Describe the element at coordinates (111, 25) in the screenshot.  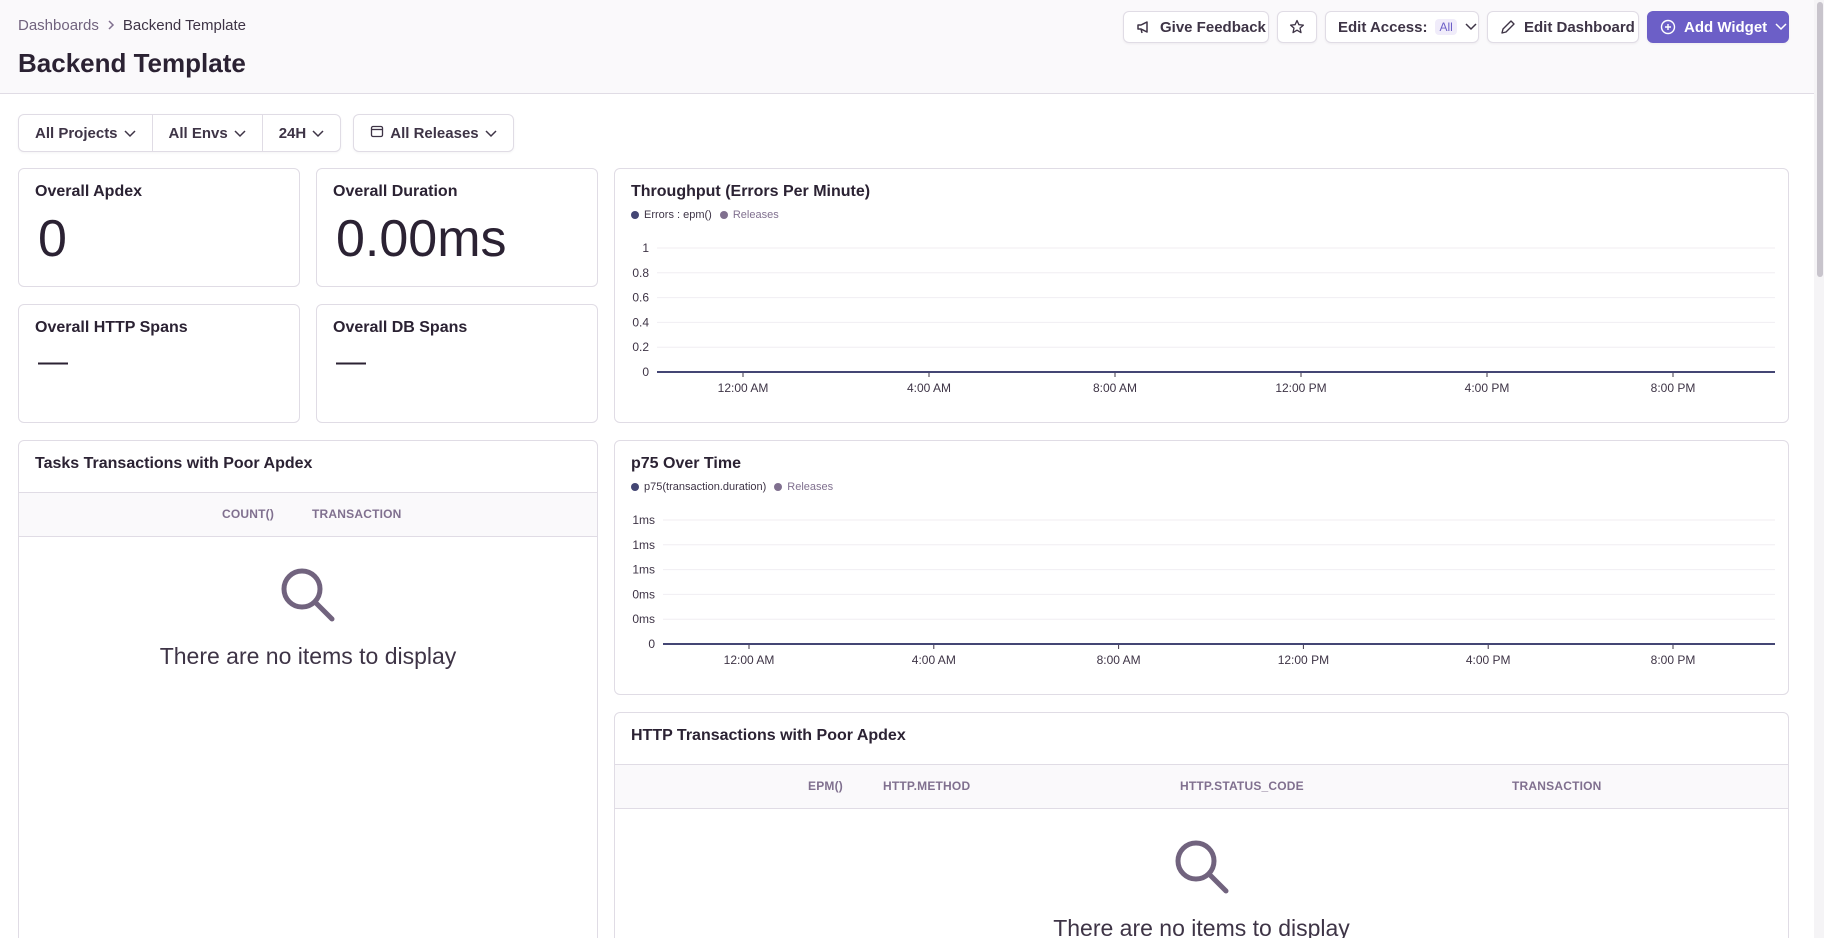
I see `chevron-right-icon` at that location.